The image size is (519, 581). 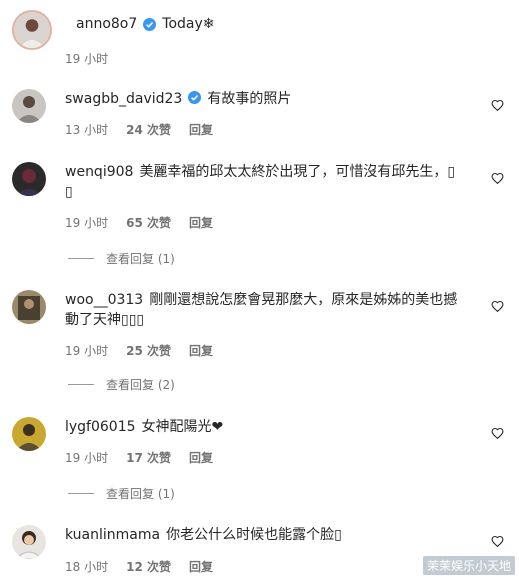 What do you see at coordinates (148, 566) in the screenshot?
I see `comment-likes: 12 次赞` at bounding box center [148, 566].